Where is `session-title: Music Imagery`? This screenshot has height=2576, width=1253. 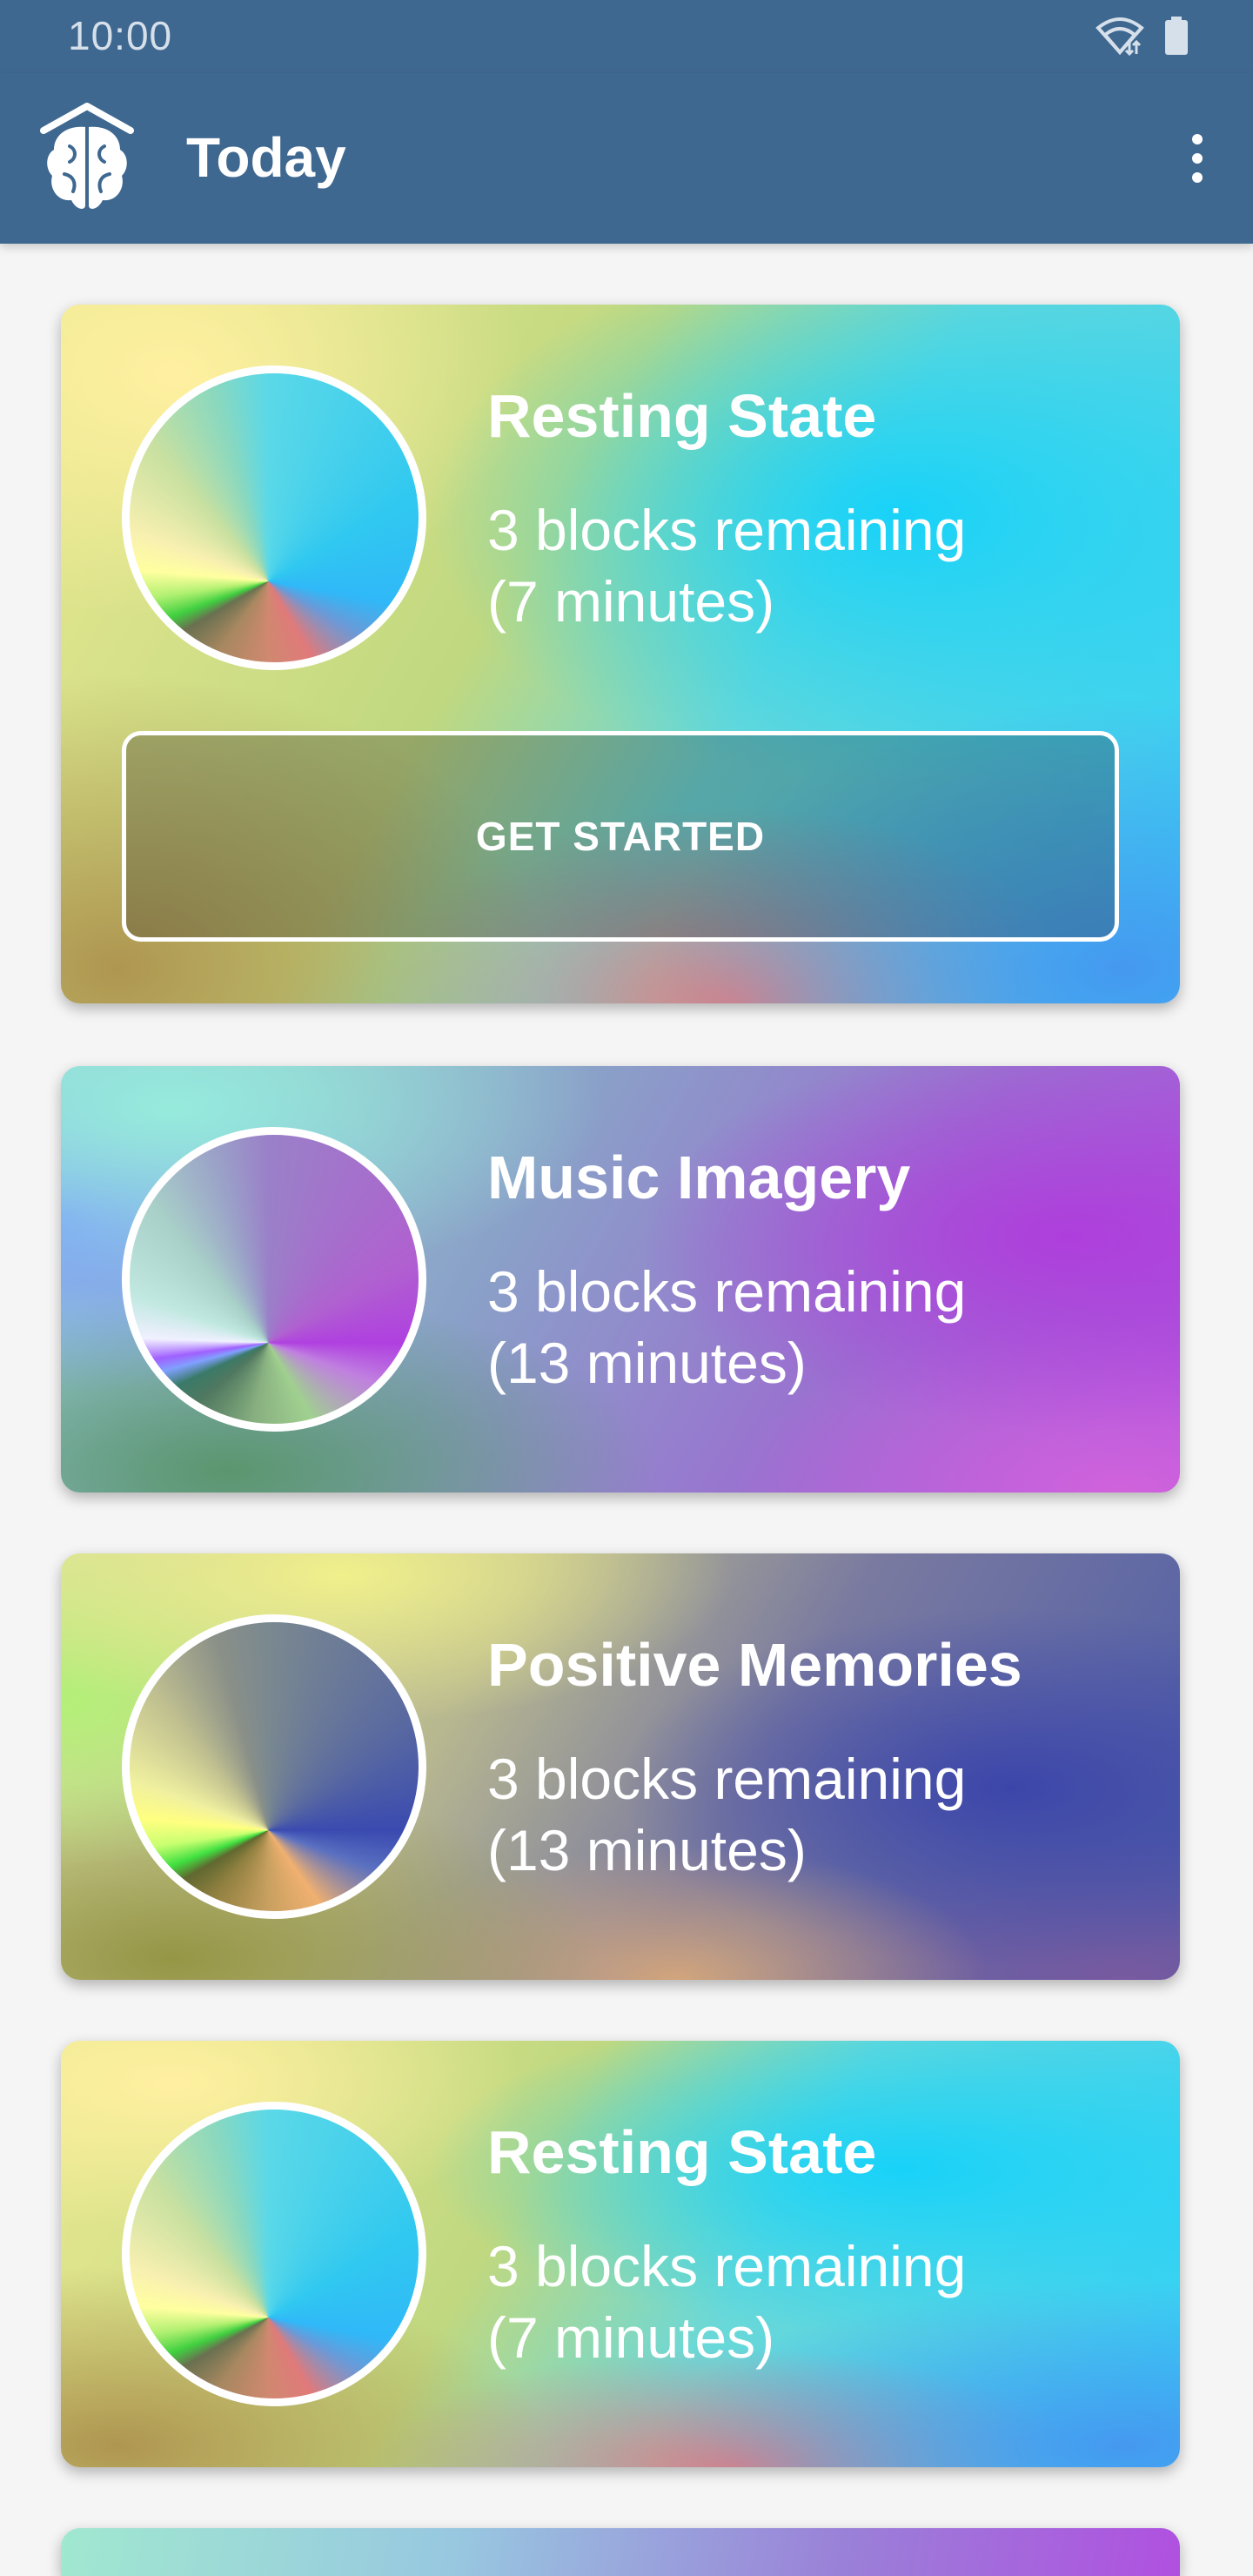
session-title: Music Imagery is located at coordinates (699, 1178).